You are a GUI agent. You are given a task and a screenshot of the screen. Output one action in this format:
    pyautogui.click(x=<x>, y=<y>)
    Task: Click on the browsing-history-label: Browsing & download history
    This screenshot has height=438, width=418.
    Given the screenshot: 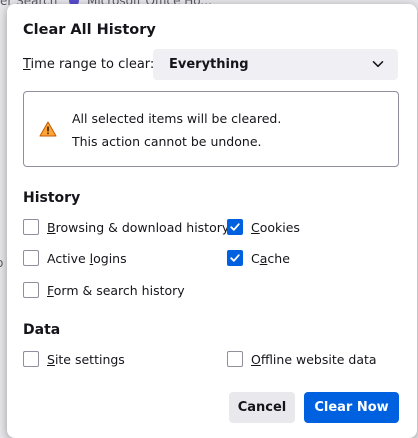 What is the action you would take?
    pyautogui.click(x=138, y=227)
    